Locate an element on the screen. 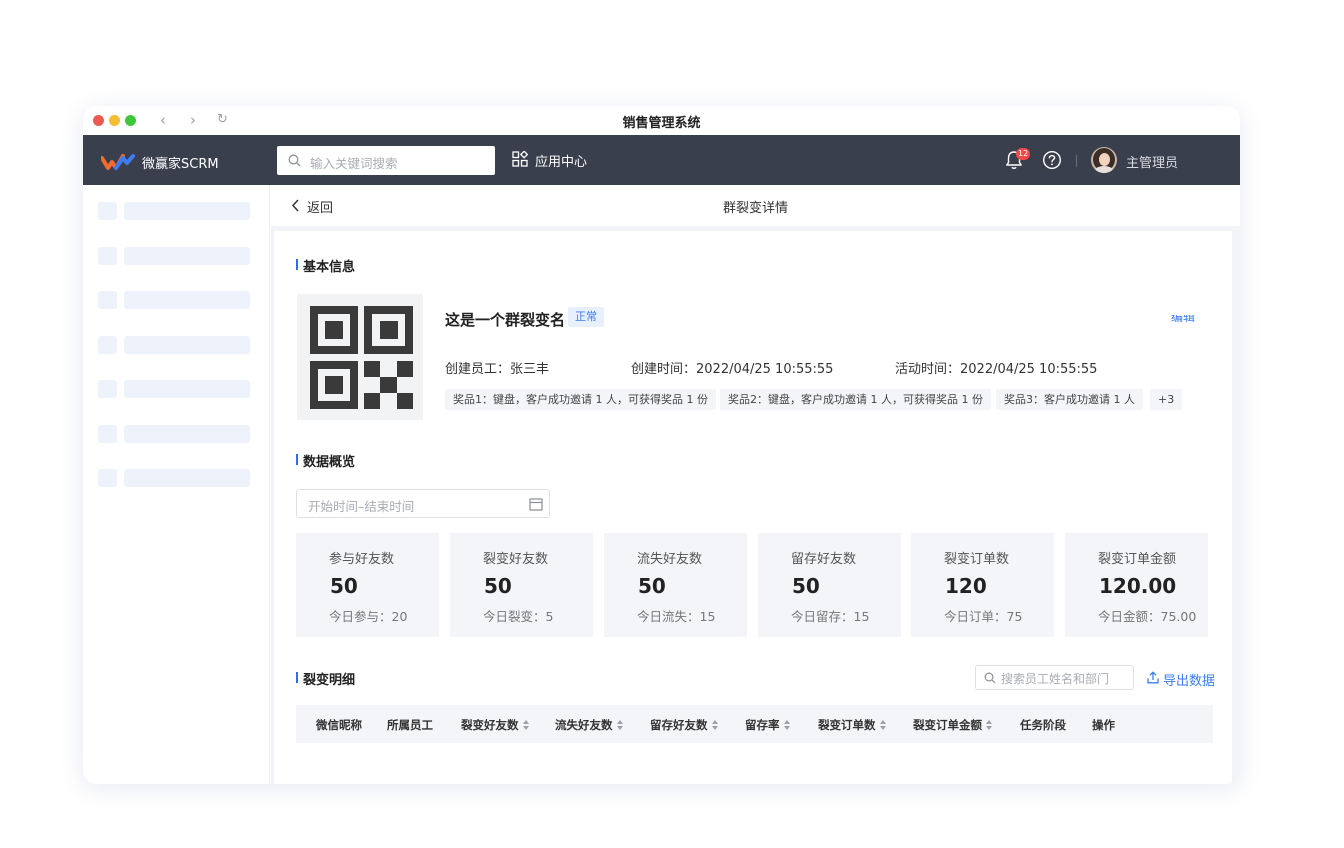 Image resolution: width=1344 pixels, height=848 pixels. stat-card-lost-friends: 流失好友数 50 今日流失：15 is located at coordinates (675, 585).